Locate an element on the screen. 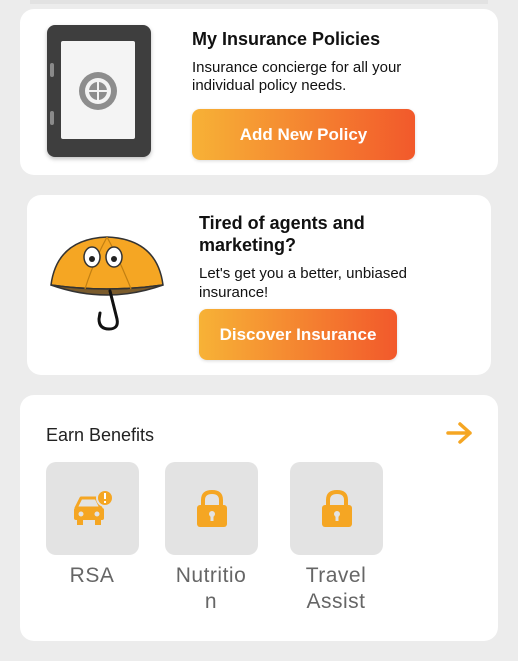 This screenshot has height=661, width=518. benefit-travel-assist is located at coordinates (336, 508).